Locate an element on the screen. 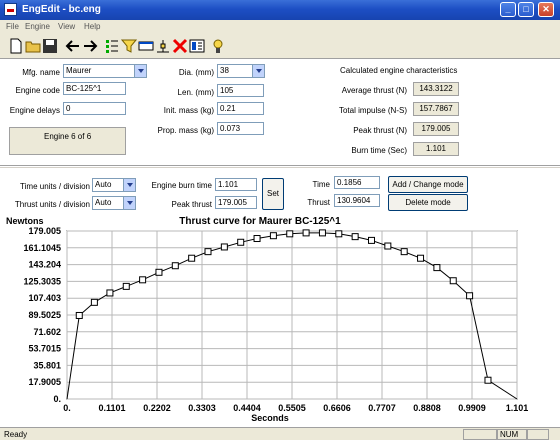 This screenshot has height=440, width=560. engine-delays-input: 0 is located at coordinates (94, 108).